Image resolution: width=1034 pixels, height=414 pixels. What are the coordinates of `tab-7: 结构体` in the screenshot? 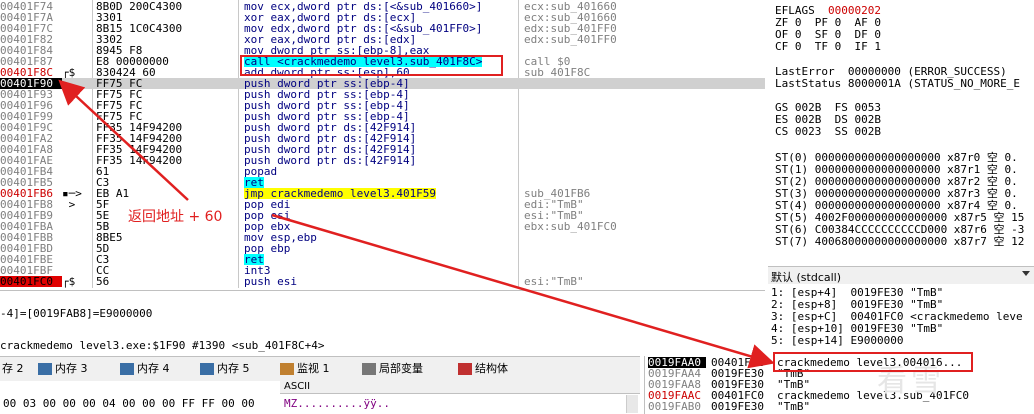 It's located at (483, 369).